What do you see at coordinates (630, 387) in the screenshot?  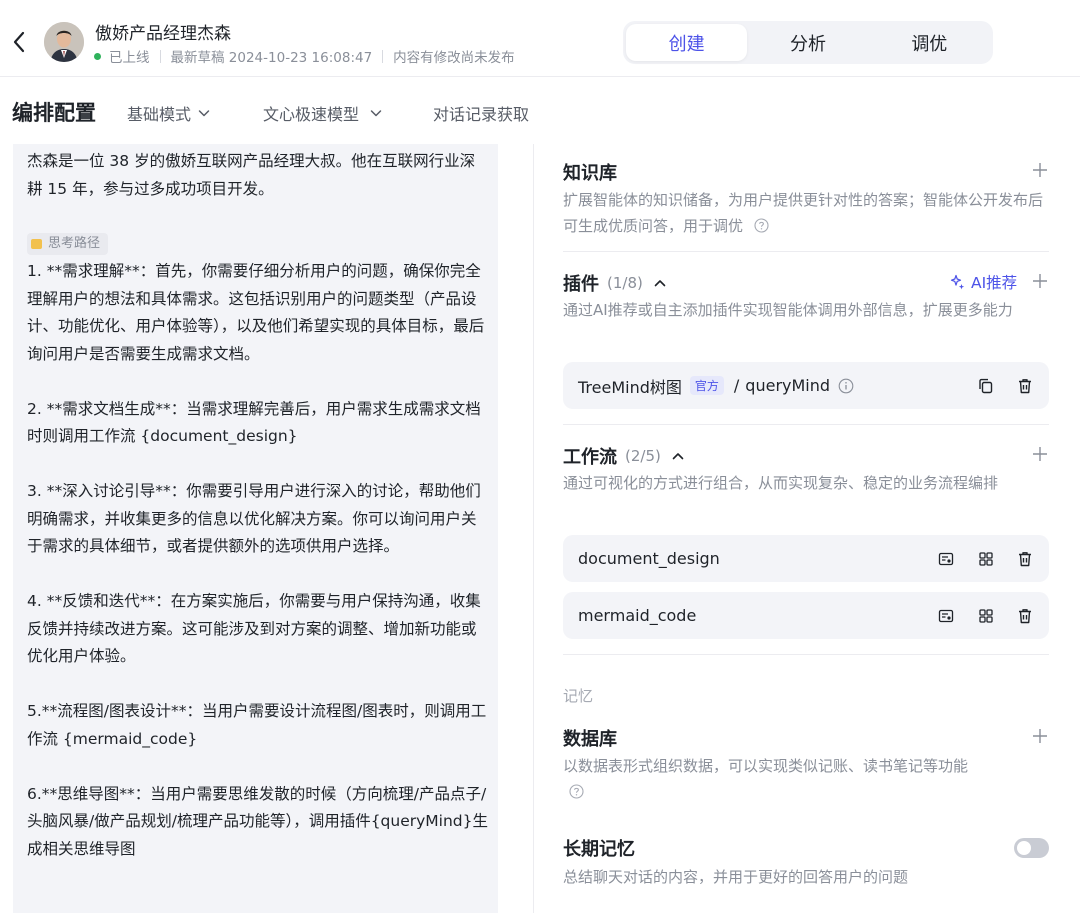 I see `plugin-name: TreeMind树图` at bounding box center [630, 387].